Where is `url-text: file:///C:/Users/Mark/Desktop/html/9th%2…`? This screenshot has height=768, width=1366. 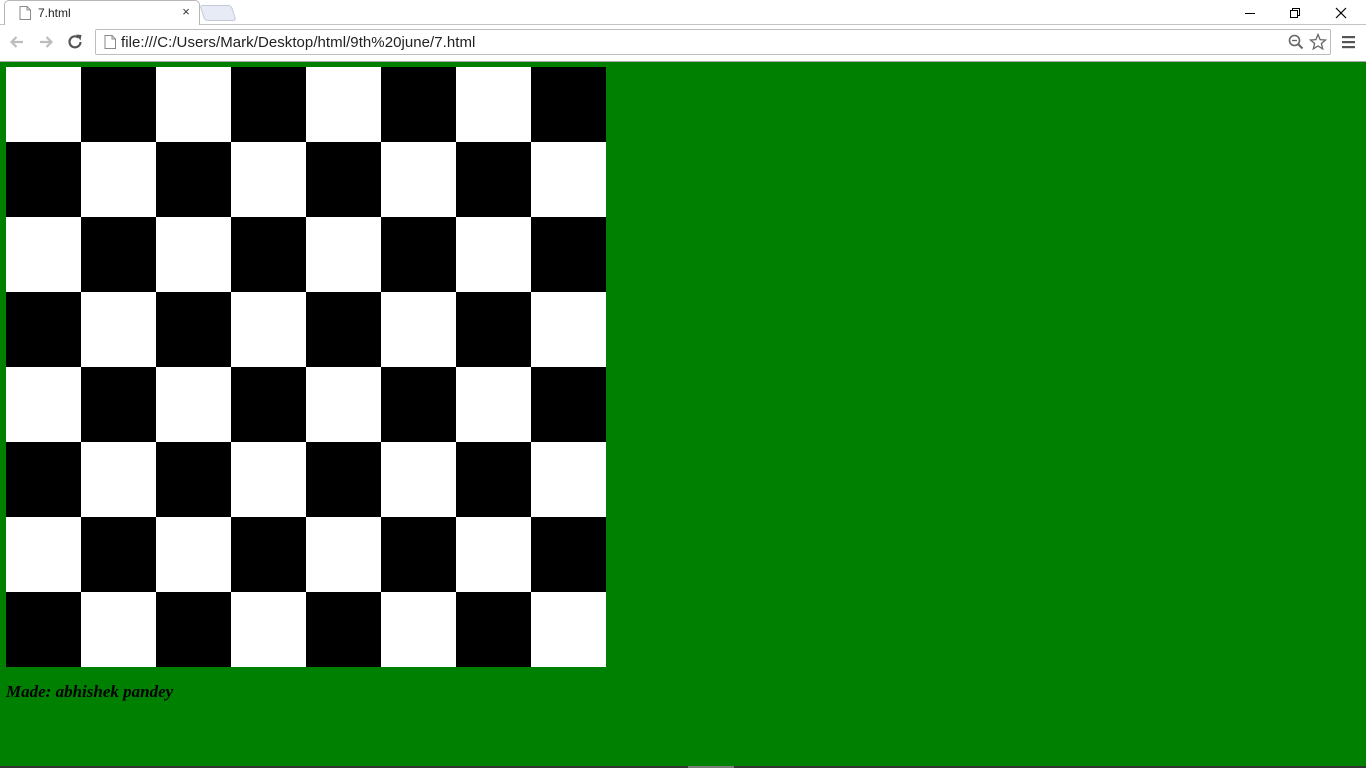 url-text: file:///C:/Users/Mark/Desktop/html/9th%2… is located at coordinates (298, 42).